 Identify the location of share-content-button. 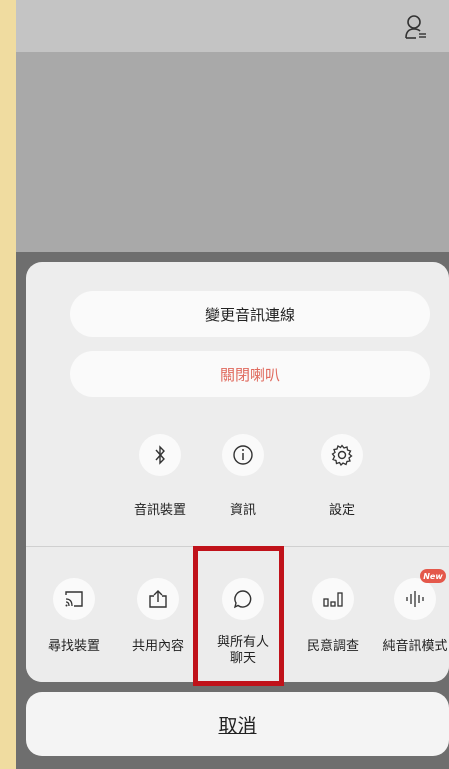
(158, 599).